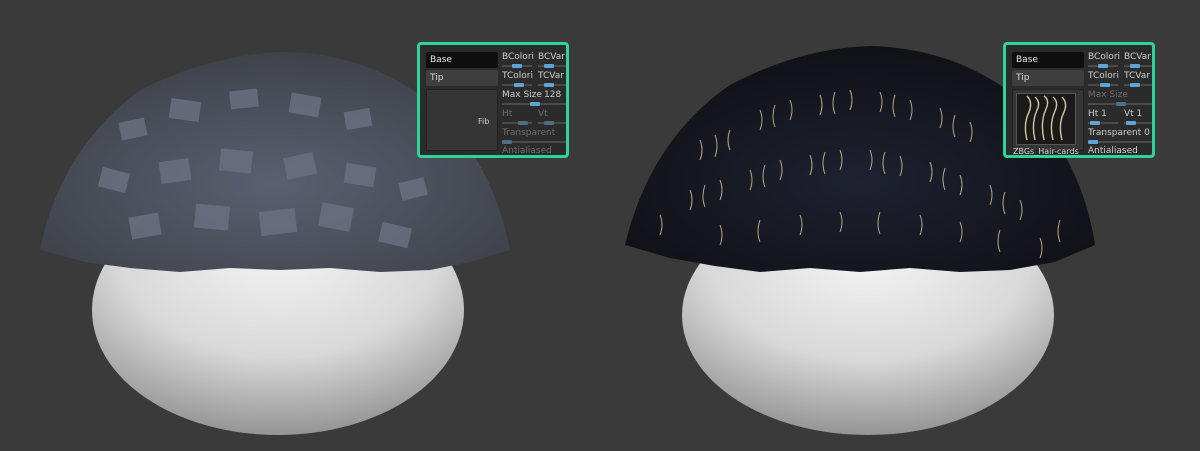 Image resolution: width=1200 pixels, height=451 pixels. I want to click on vt-label: Vt, so click(543, 114).